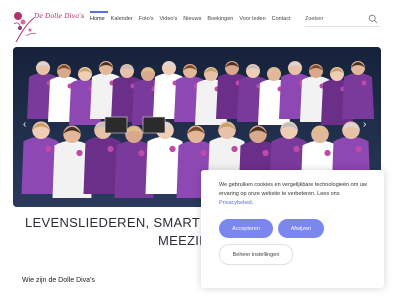  Describe the element at coordinates (125, 222) in the screenshot. I see `headline-line1: LEVENSLIEDEREN, SMARTLAP` at that location.